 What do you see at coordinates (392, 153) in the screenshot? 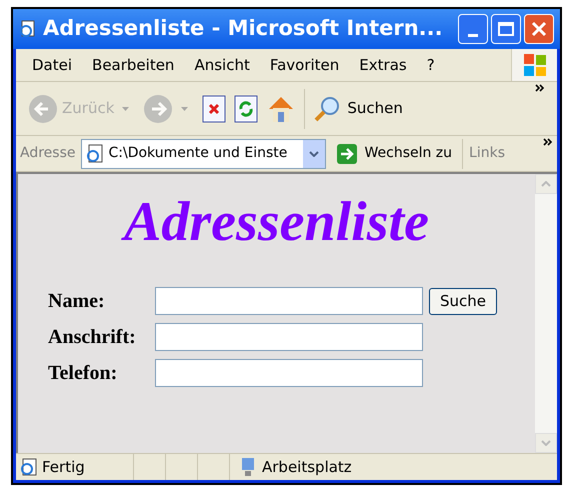
I see `go-button: Wechseln zu` at bounding box center [392, 153].